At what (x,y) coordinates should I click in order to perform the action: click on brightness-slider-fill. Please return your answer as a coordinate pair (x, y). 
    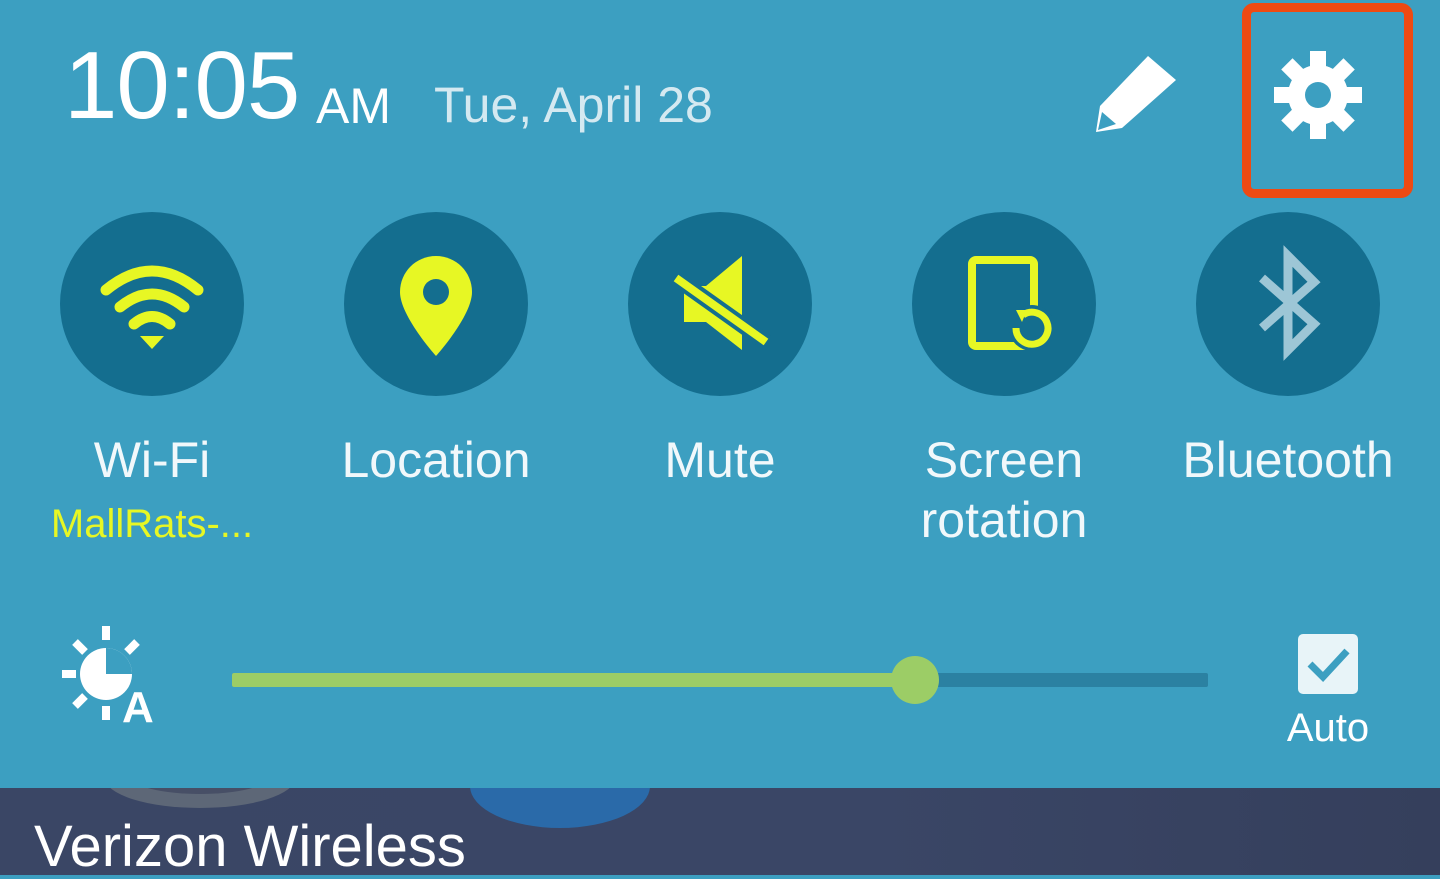
    Looking at the image, I should click on (574, 680).